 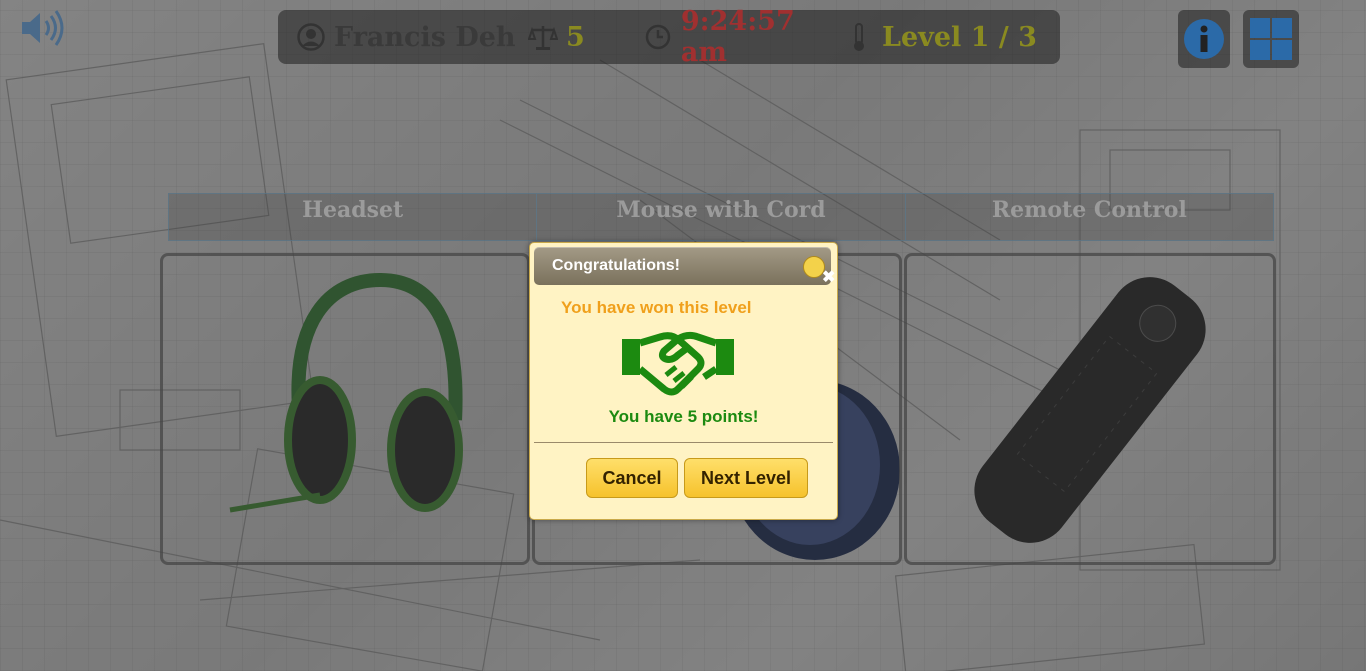 I want to click on category-mouse: Mouse with Cord, so click(x=721, y=217).